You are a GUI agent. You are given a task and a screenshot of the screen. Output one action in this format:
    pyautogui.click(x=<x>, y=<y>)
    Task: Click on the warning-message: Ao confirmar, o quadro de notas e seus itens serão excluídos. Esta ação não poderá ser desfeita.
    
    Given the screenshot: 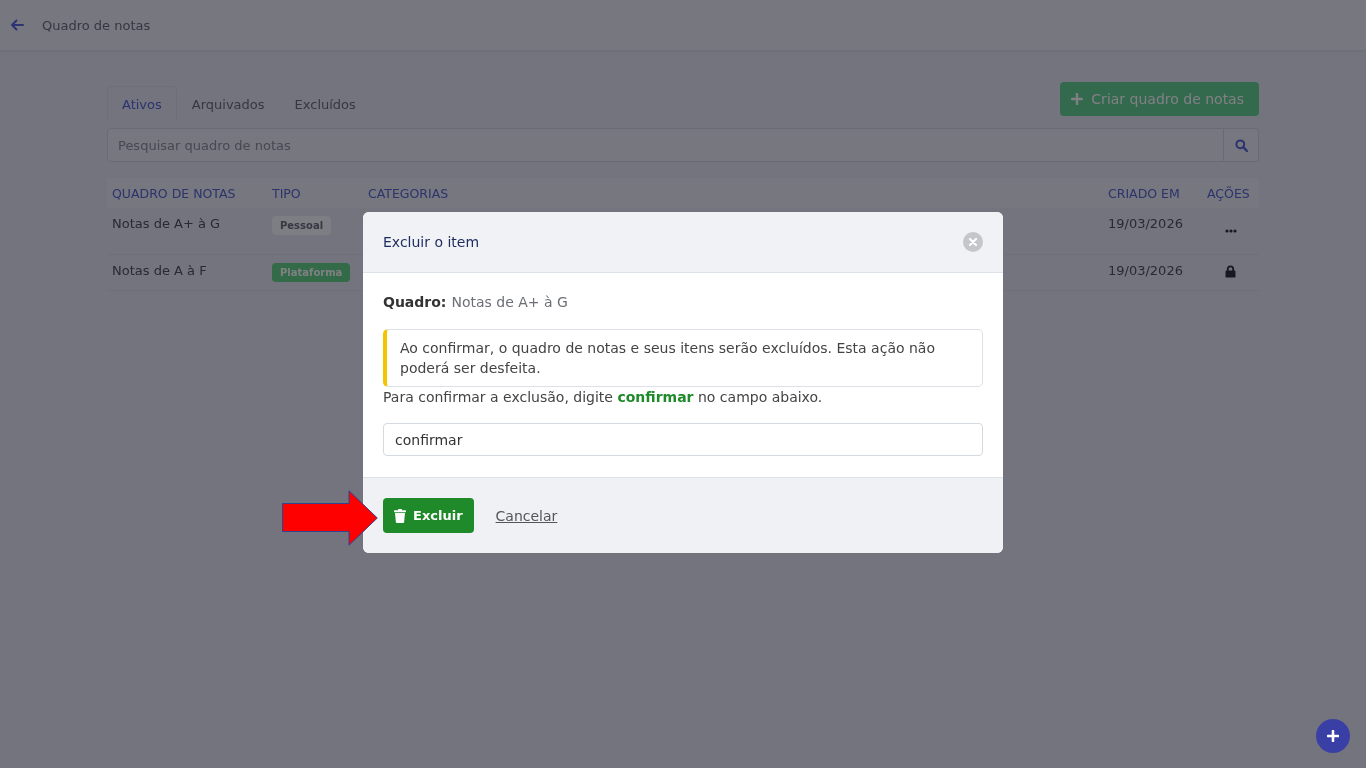 What is the action you would take?
    pyautogui.click(x=683, y=358)
    